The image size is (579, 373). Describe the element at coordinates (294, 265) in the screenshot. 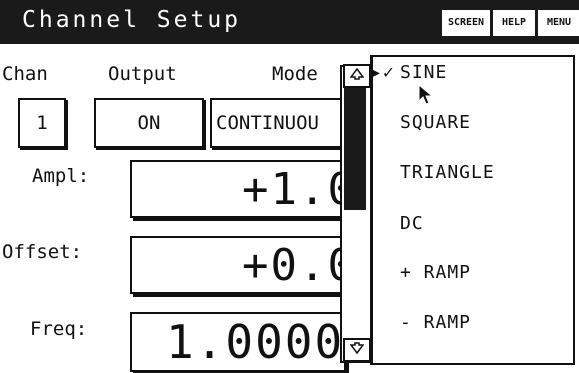

I see `offset-value: +0.0` at that location.